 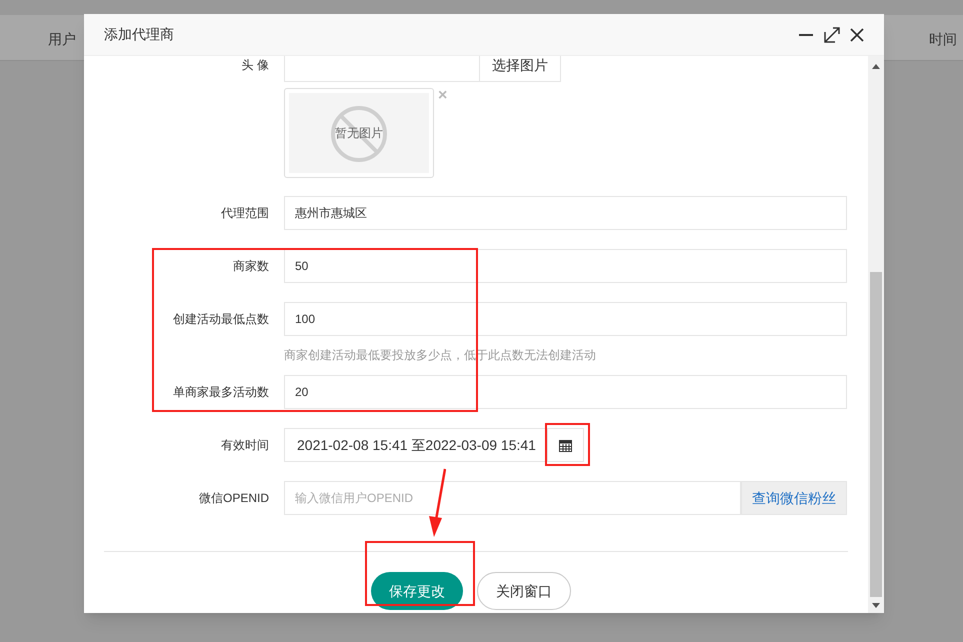 What do you see at coordinates (524, 591) in the screenshot?
I see `close-window-button: 关闭窗口` at bounding box center [524, 591].